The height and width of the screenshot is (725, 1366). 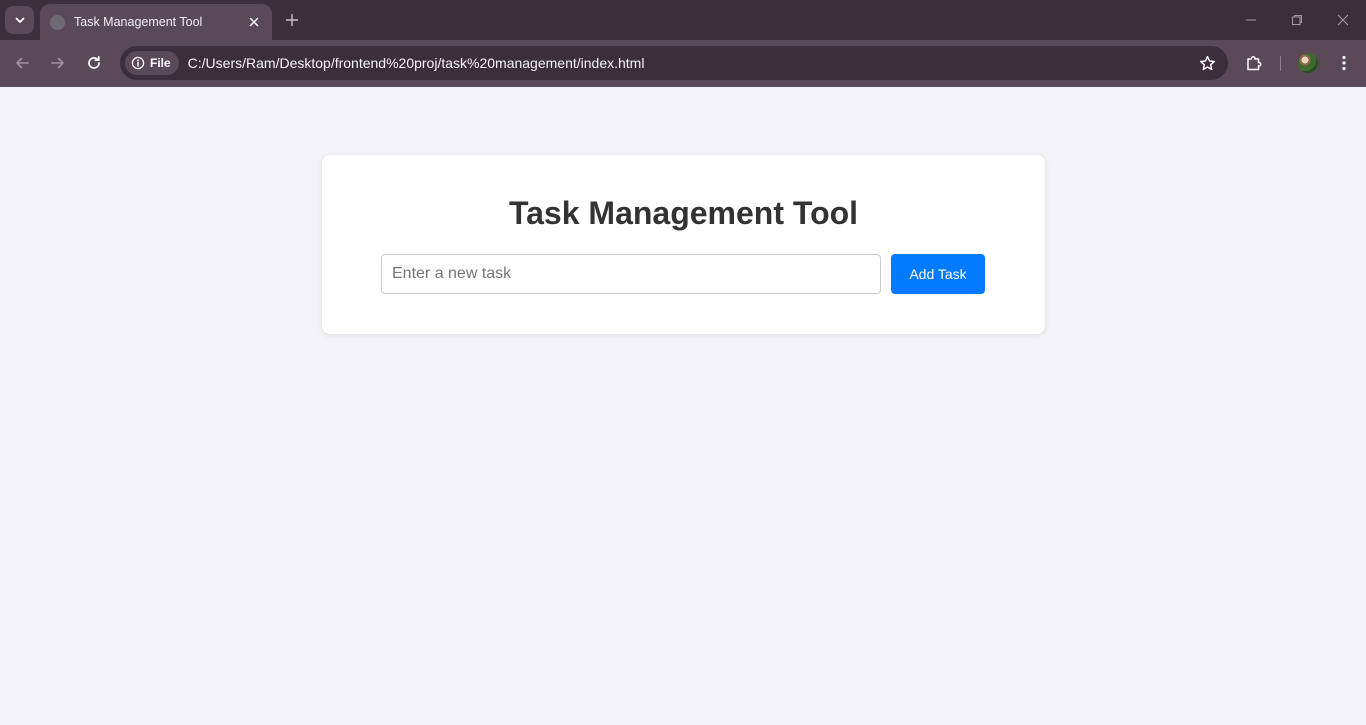 I want to click on task-input, so click(x=631, y=274).